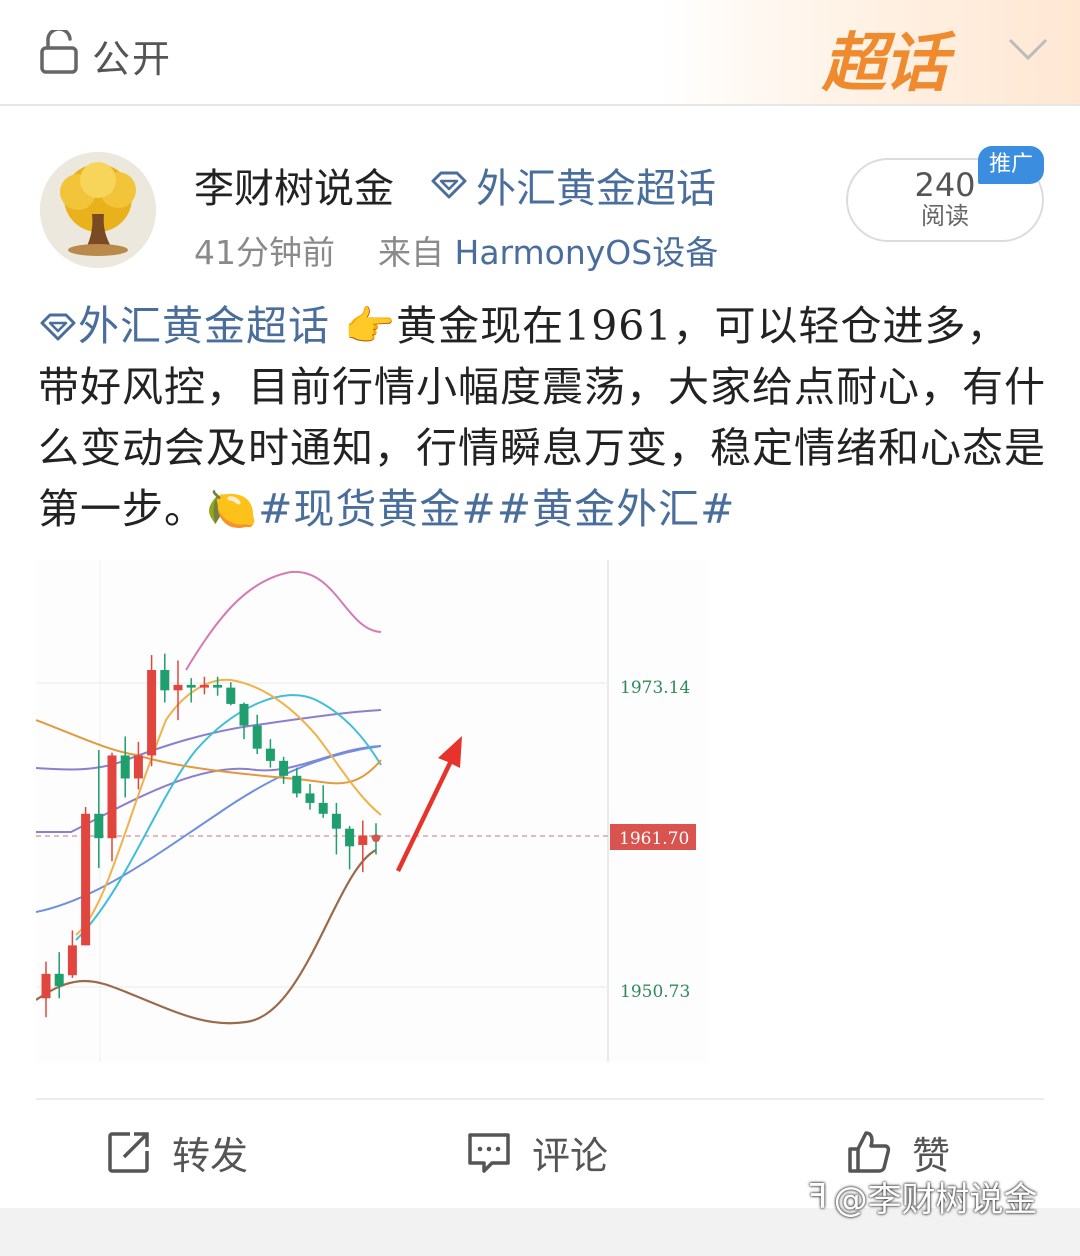 This screenshot has width=1080, height=1256. I want to click on thumbs-up-icon, so click(869, 1152).